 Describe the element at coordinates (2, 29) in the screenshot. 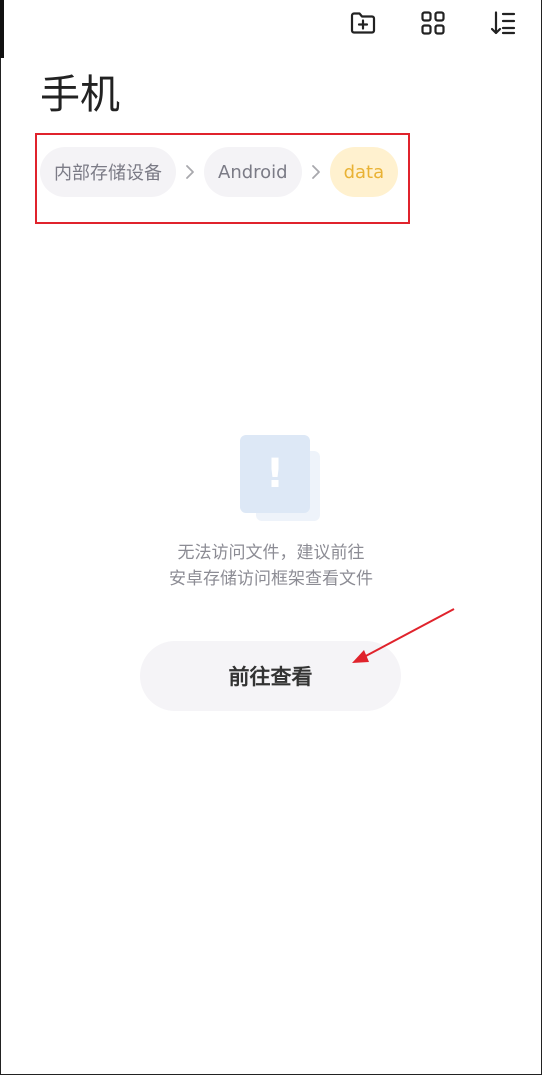

I see `edge-marker` at that location.